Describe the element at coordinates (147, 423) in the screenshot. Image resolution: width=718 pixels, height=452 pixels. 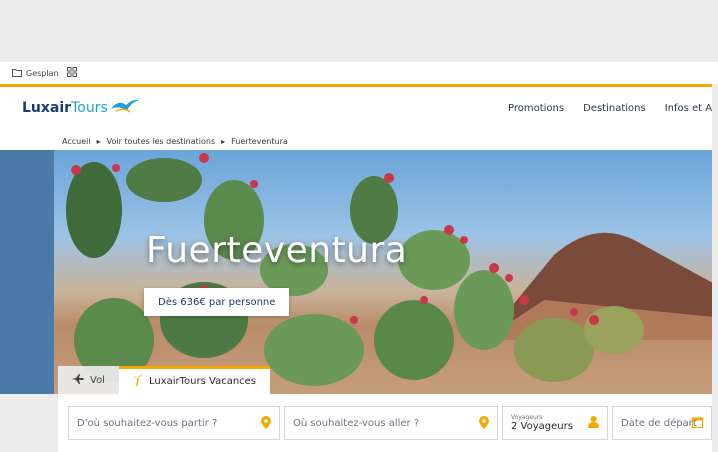
I see `departure-placeholder: D'où souhaitez-vous partir ?` at that location.